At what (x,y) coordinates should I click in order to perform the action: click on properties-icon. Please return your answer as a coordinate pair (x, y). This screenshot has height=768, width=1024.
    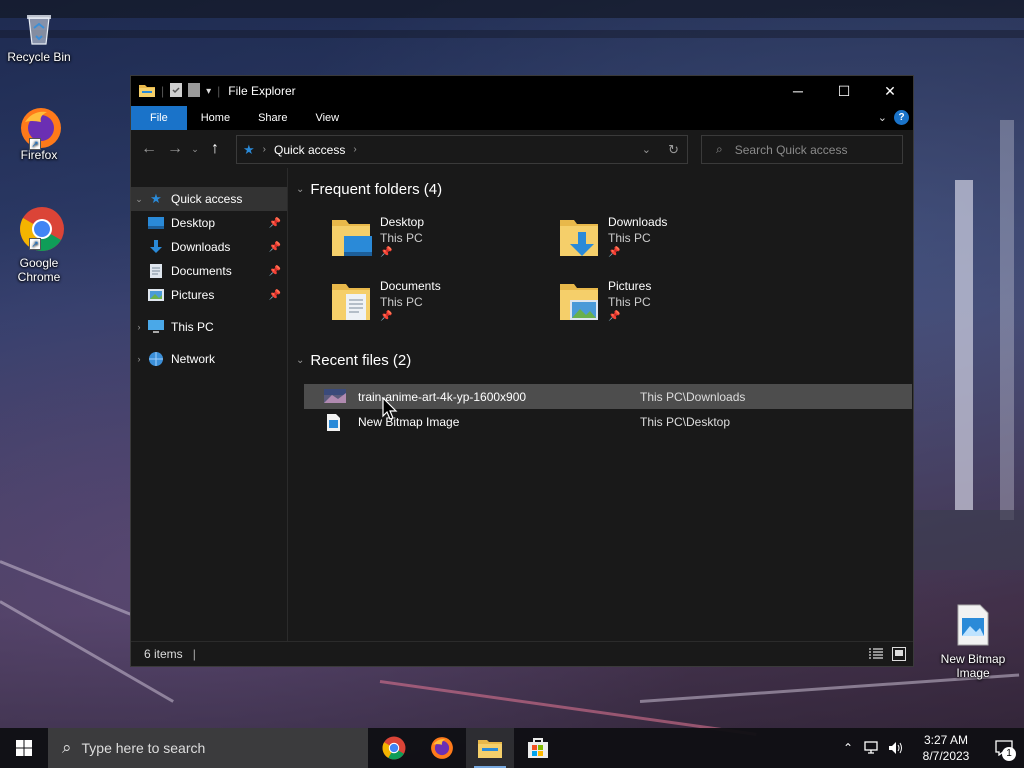
    Looking at the image, I should click on (176, 91).